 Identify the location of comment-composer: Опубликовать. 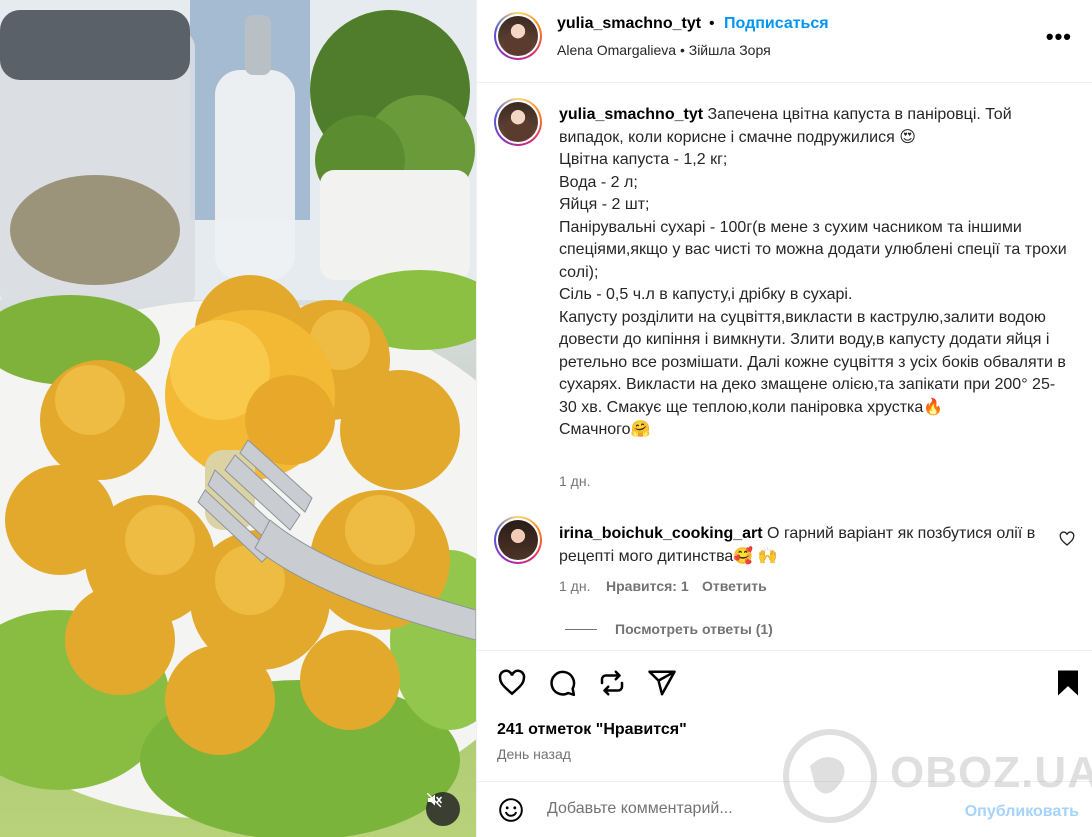
(784, 809).